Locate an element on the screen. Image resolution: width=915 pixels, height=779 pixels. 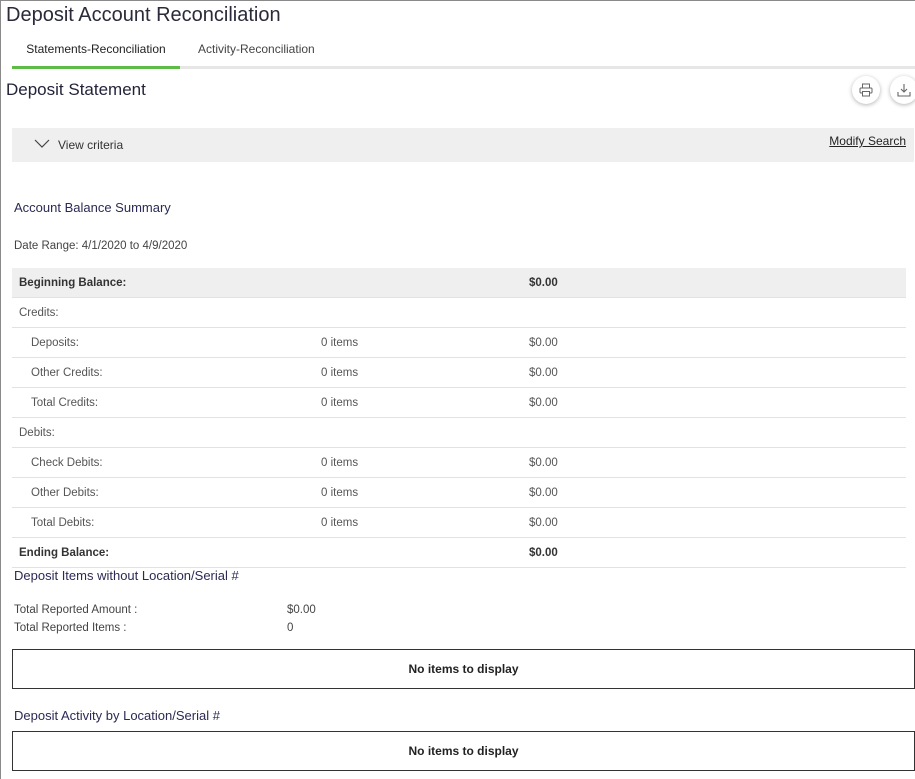
table-row: Other Debits: 0 items $0.00 is located at coordinates (459, 492).